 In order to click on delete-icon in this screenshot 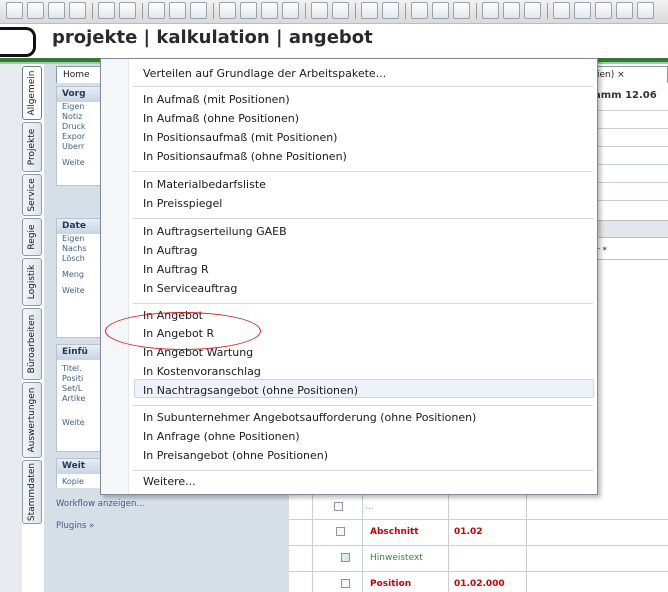, I will do `click(290, 10)`.